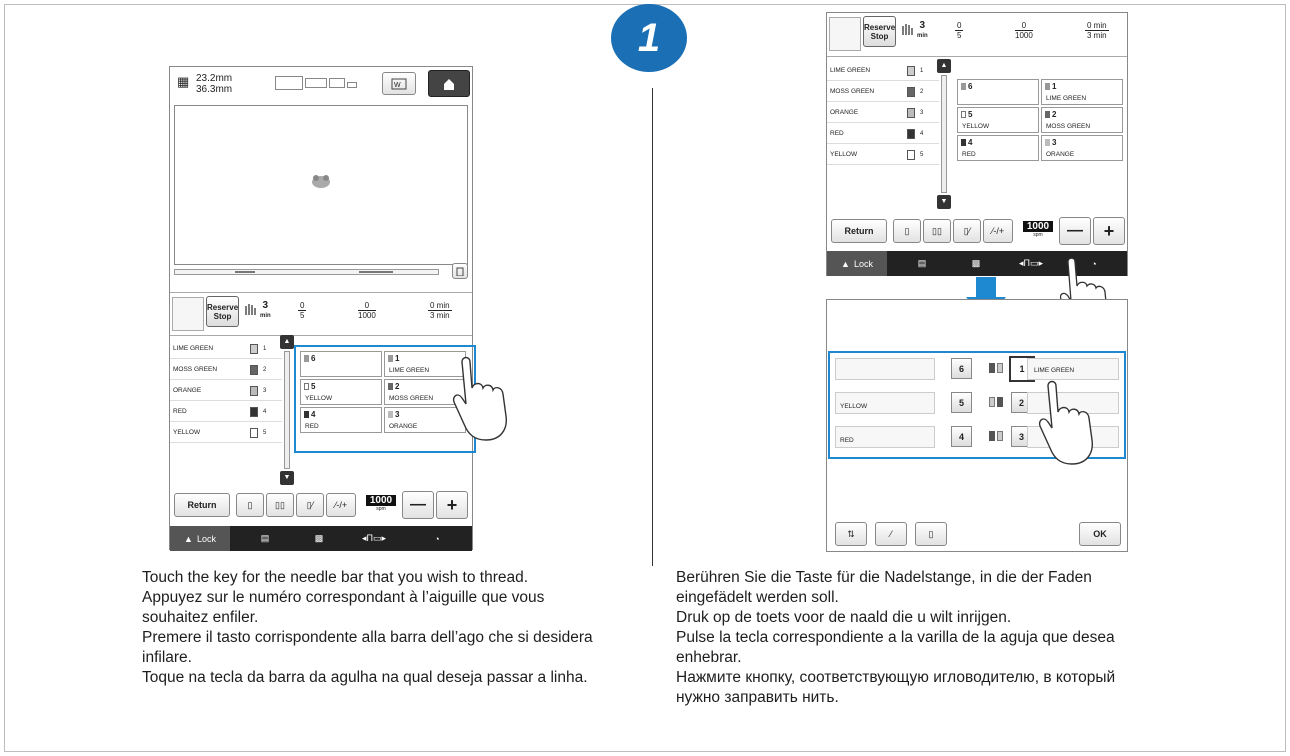 The width and height of the screenshot is (1290, 756). I want to click on caption-line: enhebrar., so click(709, 657).